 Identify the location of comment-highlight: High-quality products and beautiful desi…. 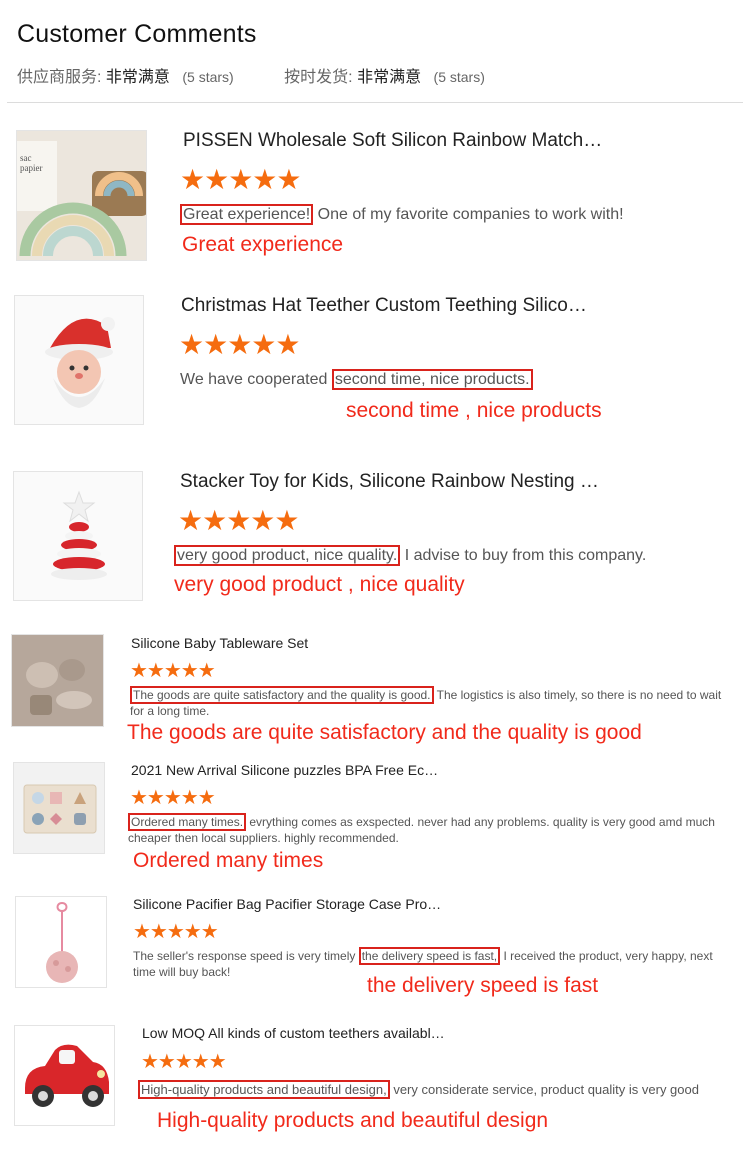
(264, 1089).